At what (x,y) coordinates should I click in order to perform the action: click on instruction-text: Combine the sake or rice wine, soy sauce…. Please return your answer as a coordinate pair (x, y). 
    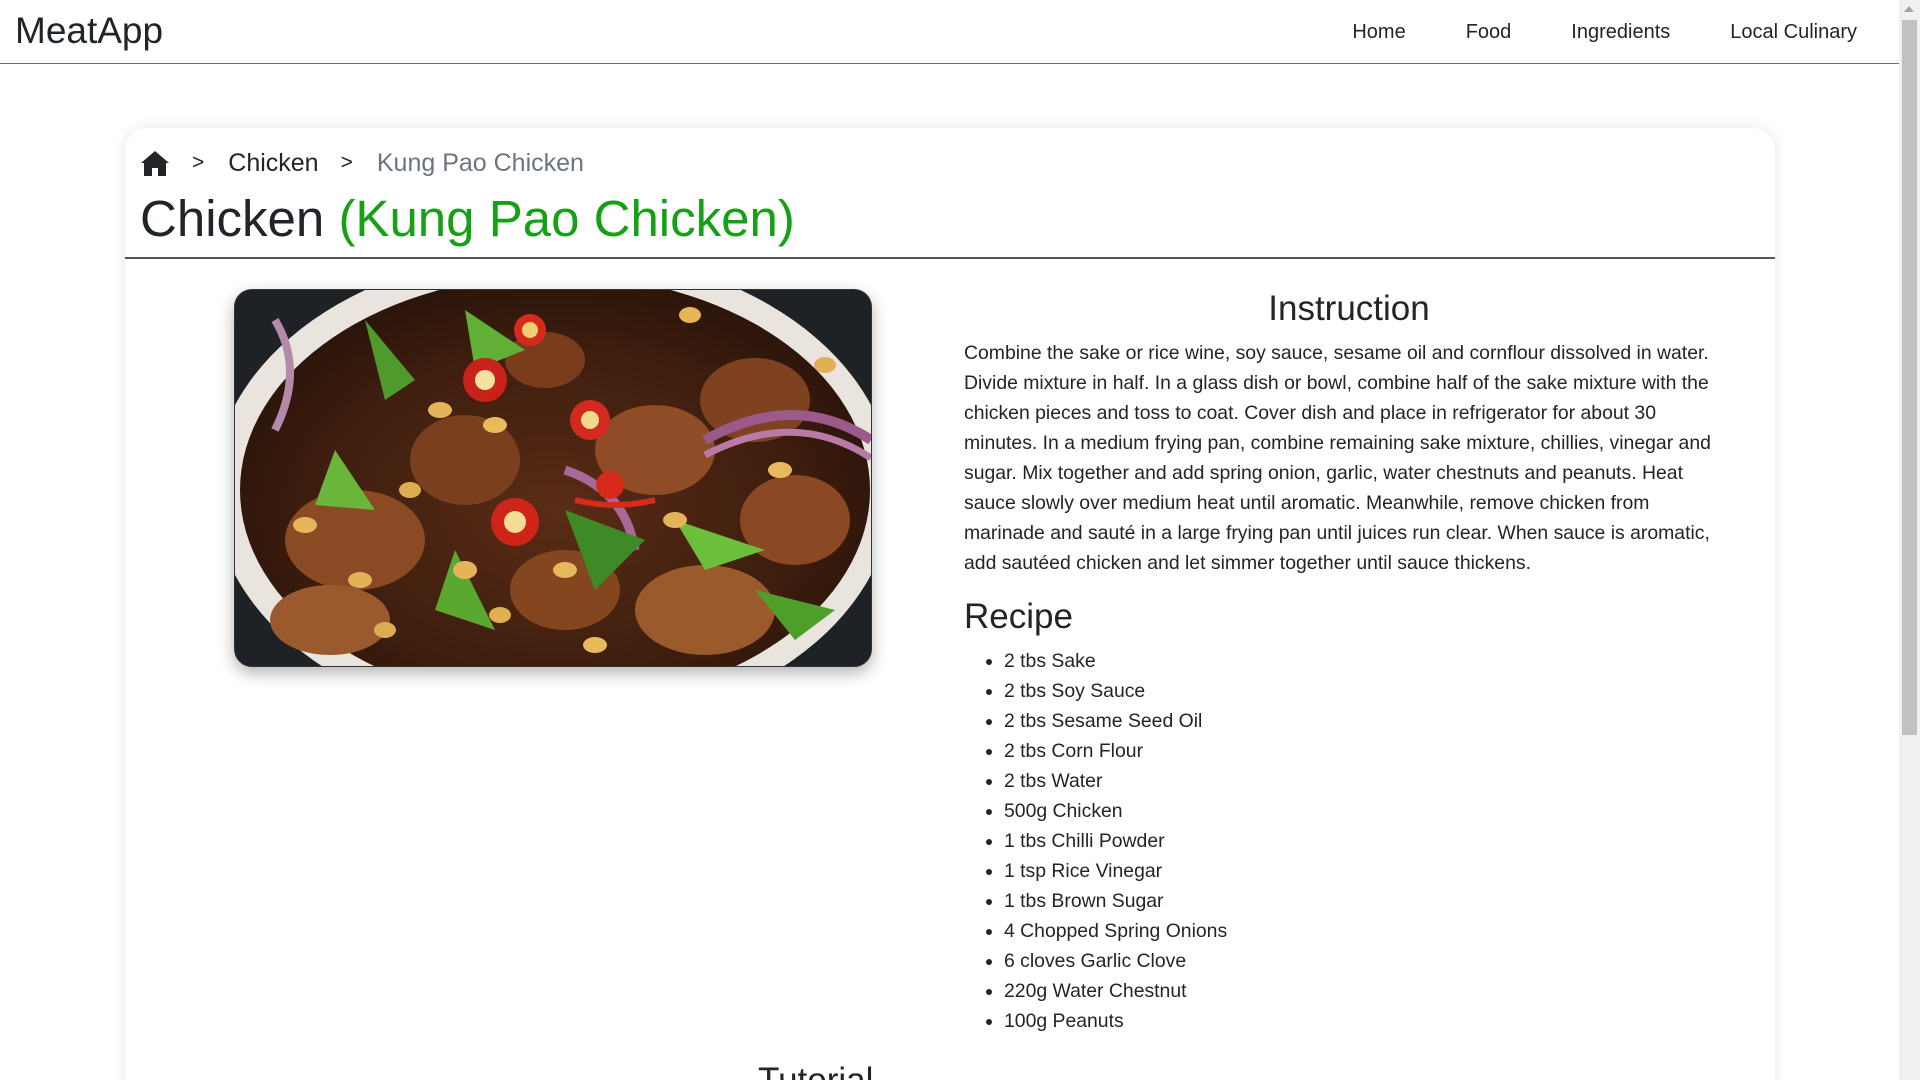
    Looking at the image, I should click on (1337, 458).